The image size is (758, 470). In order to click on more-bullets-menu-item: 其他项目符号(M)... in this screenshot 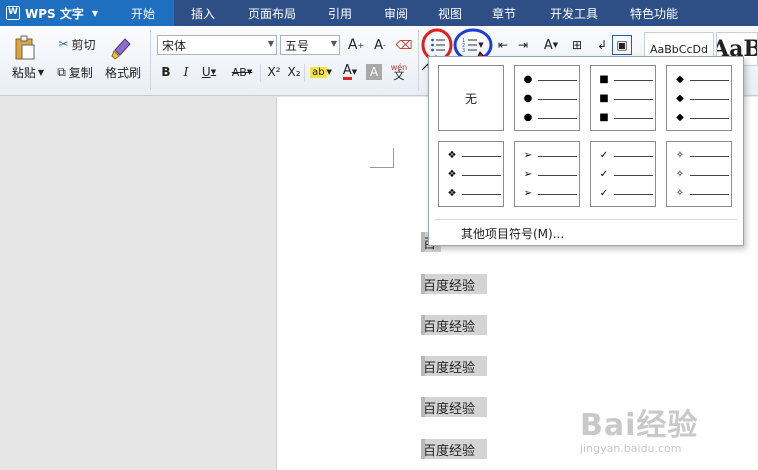, I will do `click(512, 233)`.